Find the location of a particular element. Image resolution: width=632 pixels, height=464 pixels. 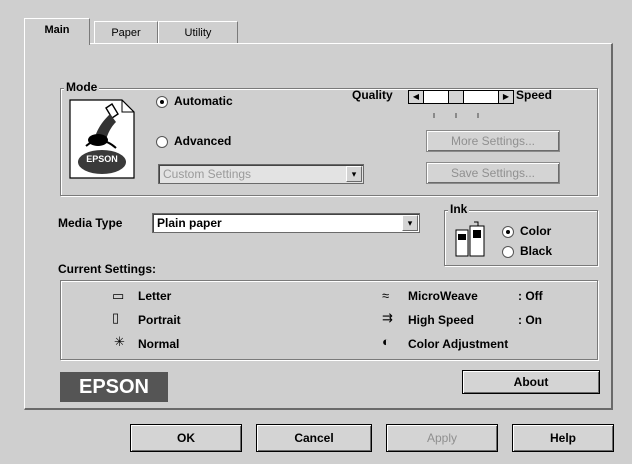

setting-paper-size: Letter is located at coordinates (155, 296).